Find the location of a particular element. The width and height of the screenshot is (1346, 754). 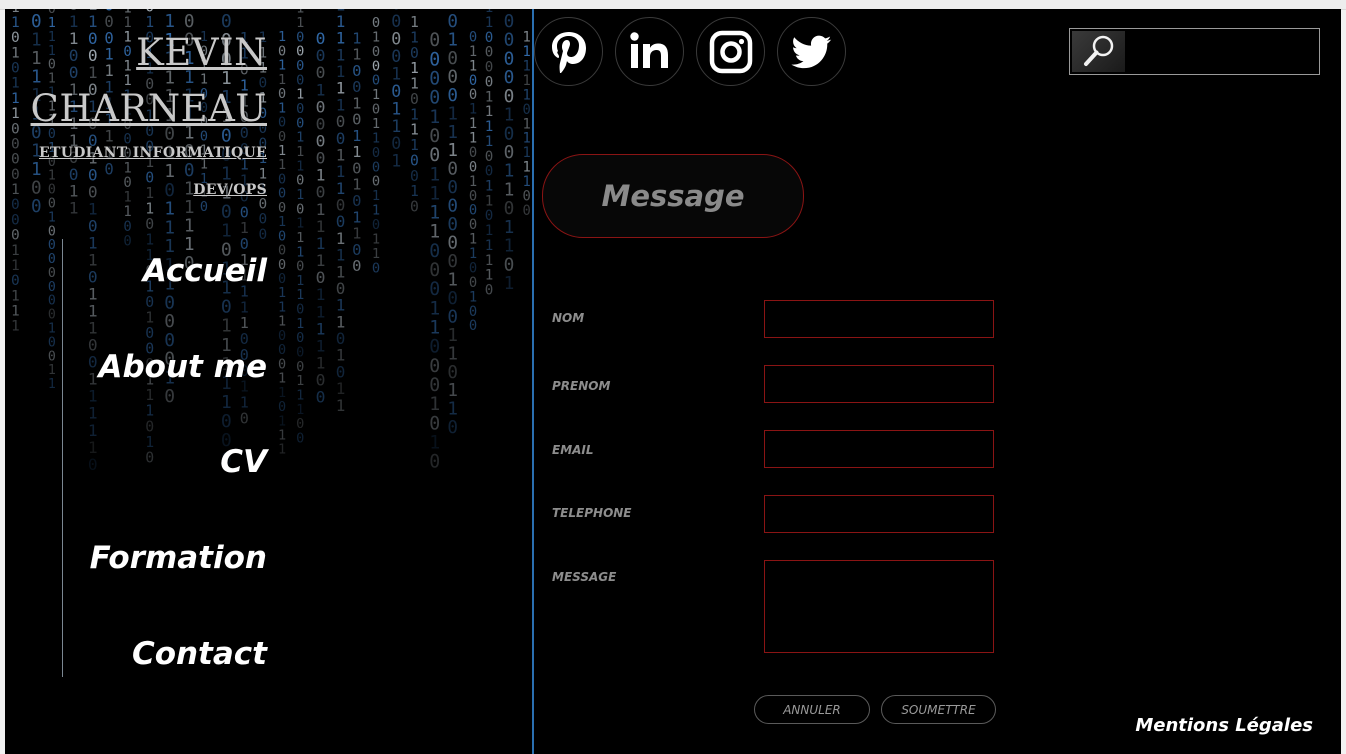

twitter-link is located at coordinates (811, 51).